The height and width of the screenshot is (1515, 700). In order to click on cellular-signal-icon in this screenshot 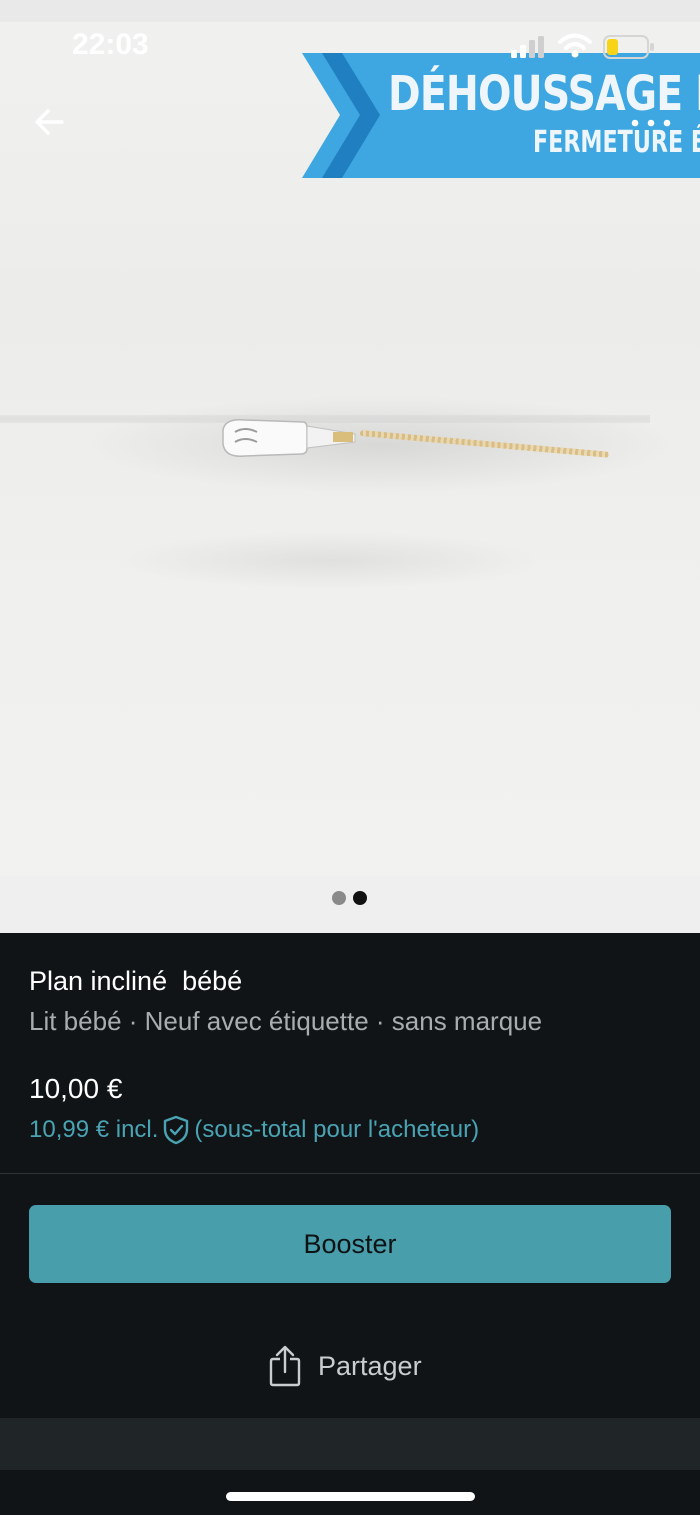, I will do `click(527, 47)`.